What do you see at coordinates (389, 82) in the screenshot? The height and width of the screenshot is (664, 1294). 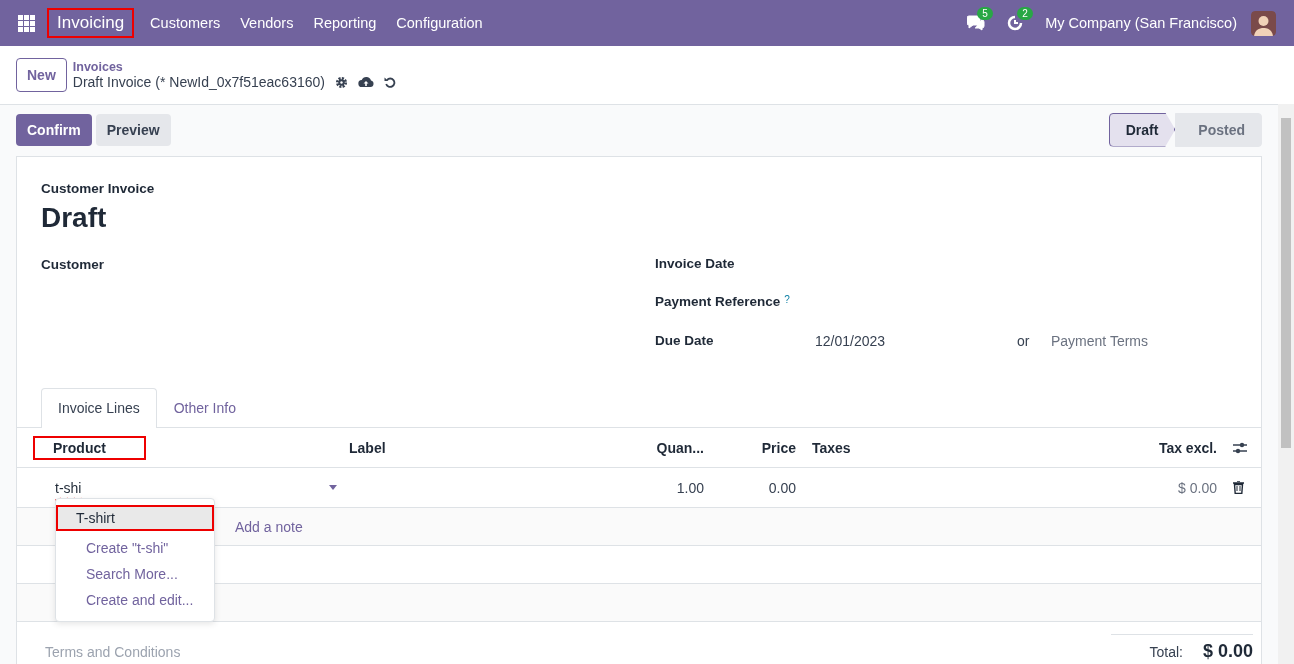 I see `undo-icon` at bounding box center [389, 82].